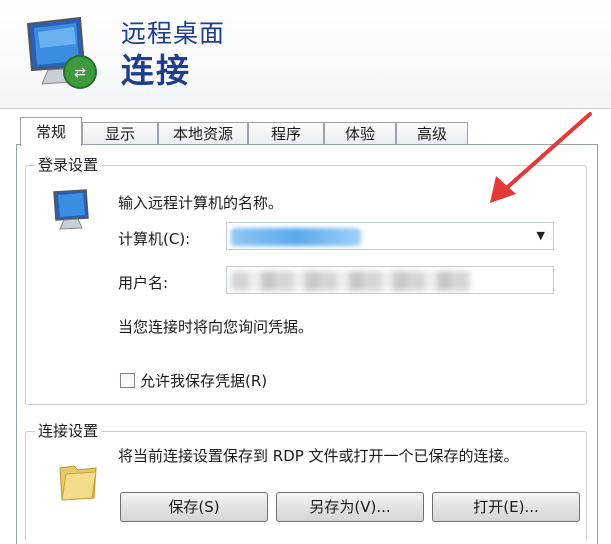  I want to click on tab-general: 常规, so click(51, 131).